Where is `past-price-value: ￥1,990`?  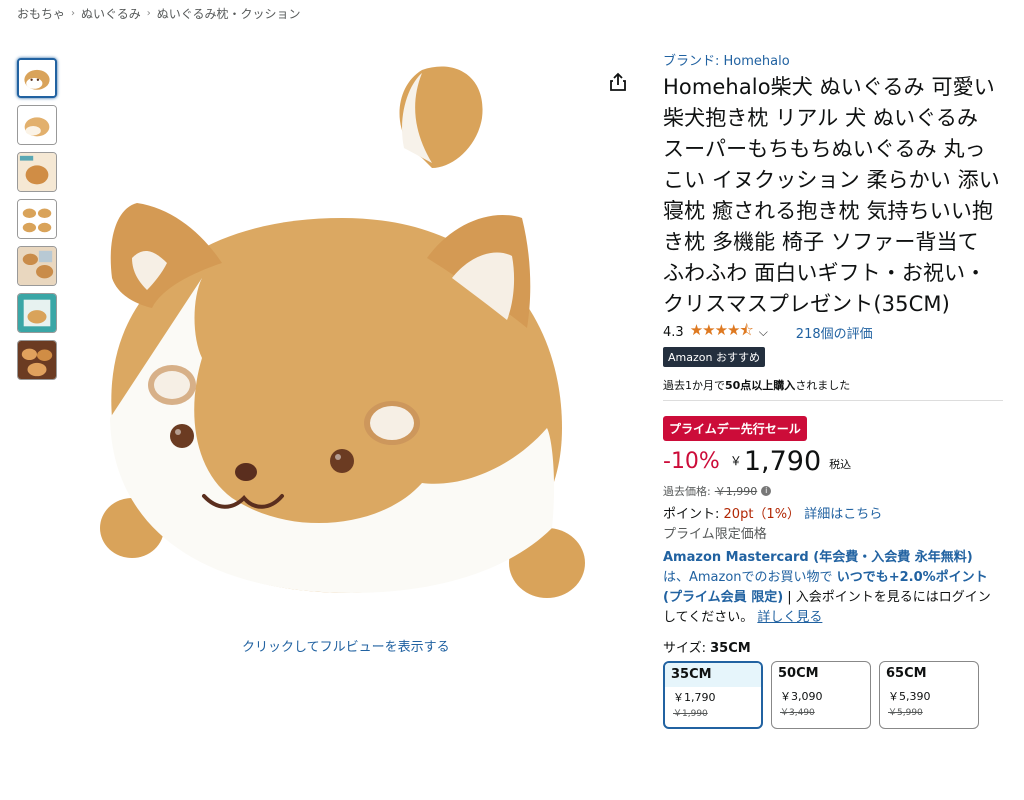
past-price-value: ￥1,990 is located at coordinates (736, 491).